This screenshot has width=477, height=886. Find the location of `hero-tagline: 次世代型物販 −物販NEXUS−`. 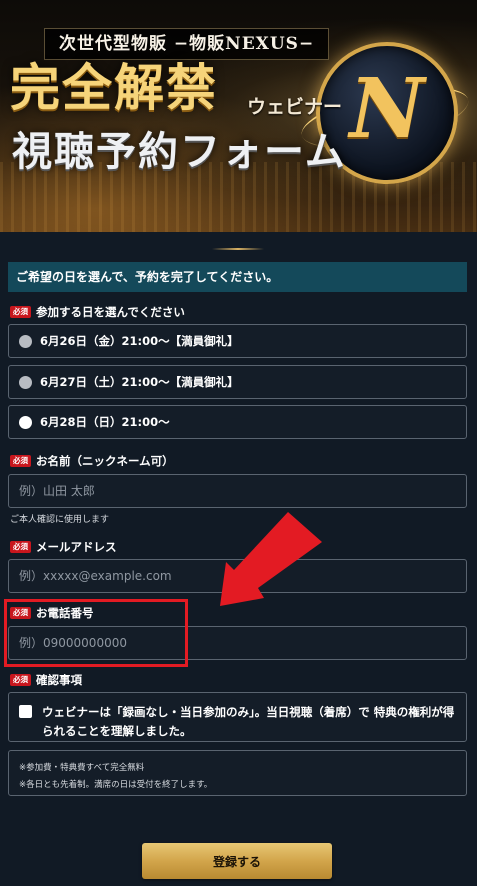

hero-tagline: 次世代型物販 −物販NEXUS− is located at coordinates (187, 44).